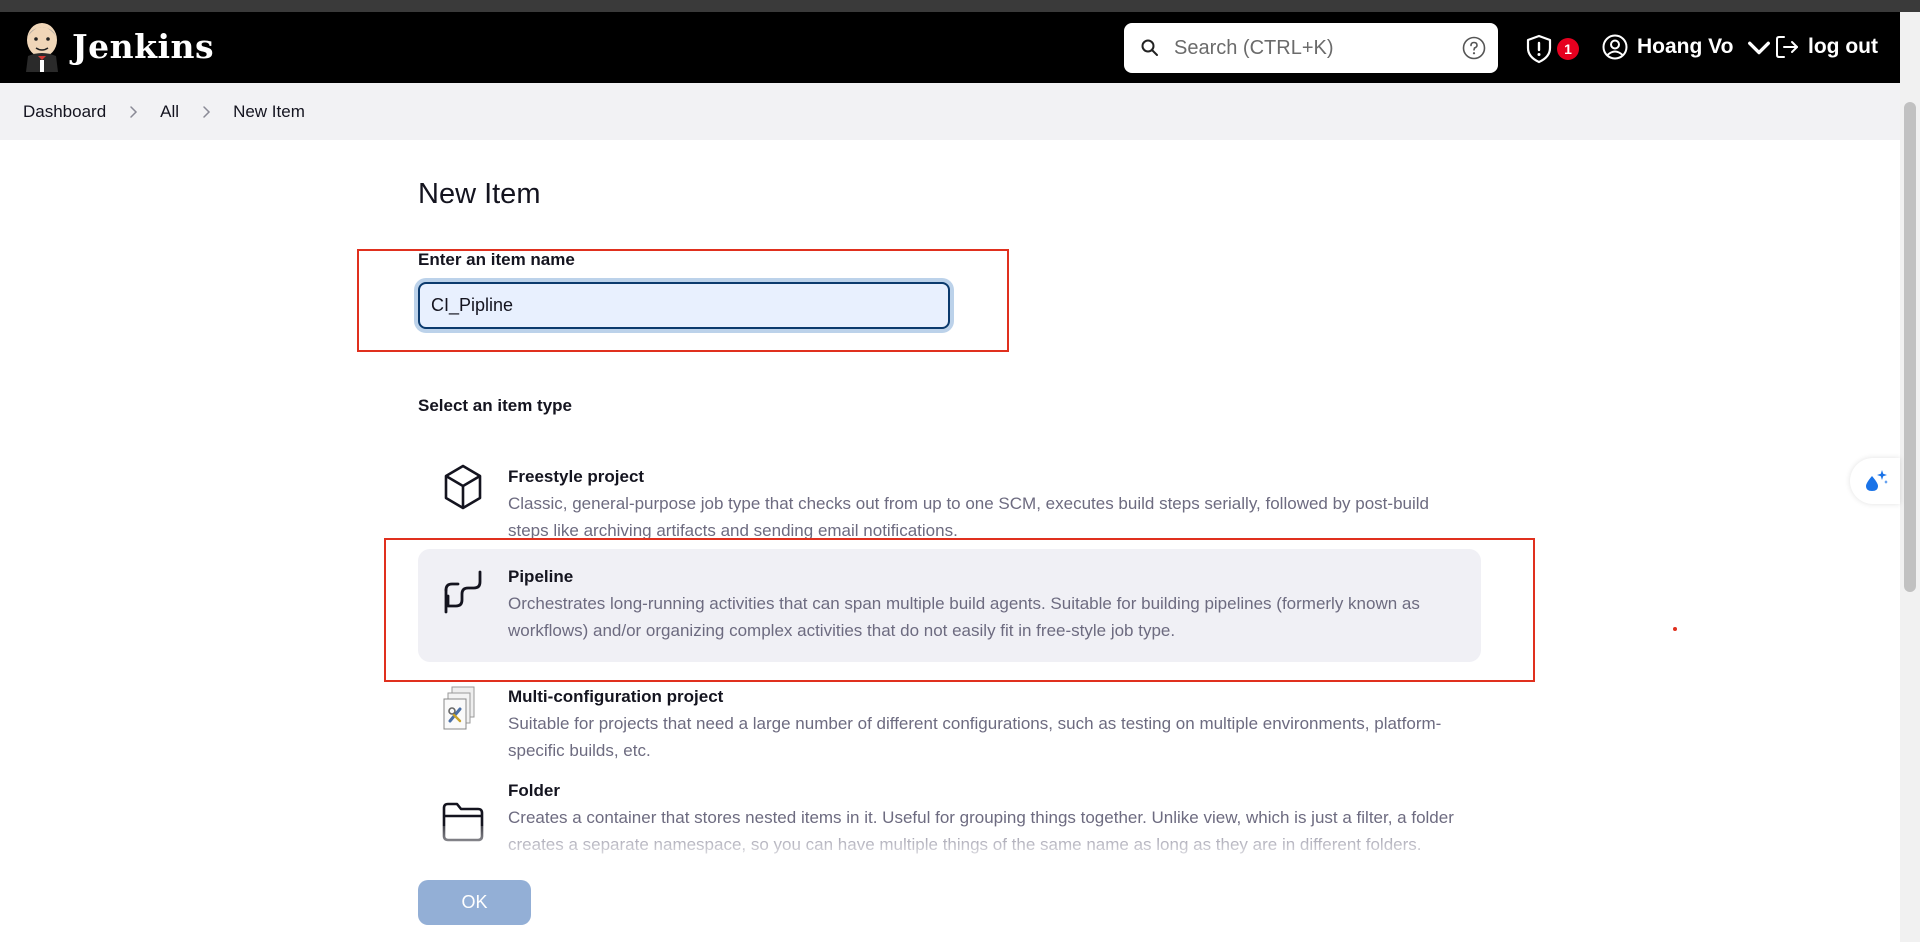 This screenshot has width=1920, height=942. Describe the element at coordinates (459, 708) in the screenshot. I see `multi-config-icon` at that location.